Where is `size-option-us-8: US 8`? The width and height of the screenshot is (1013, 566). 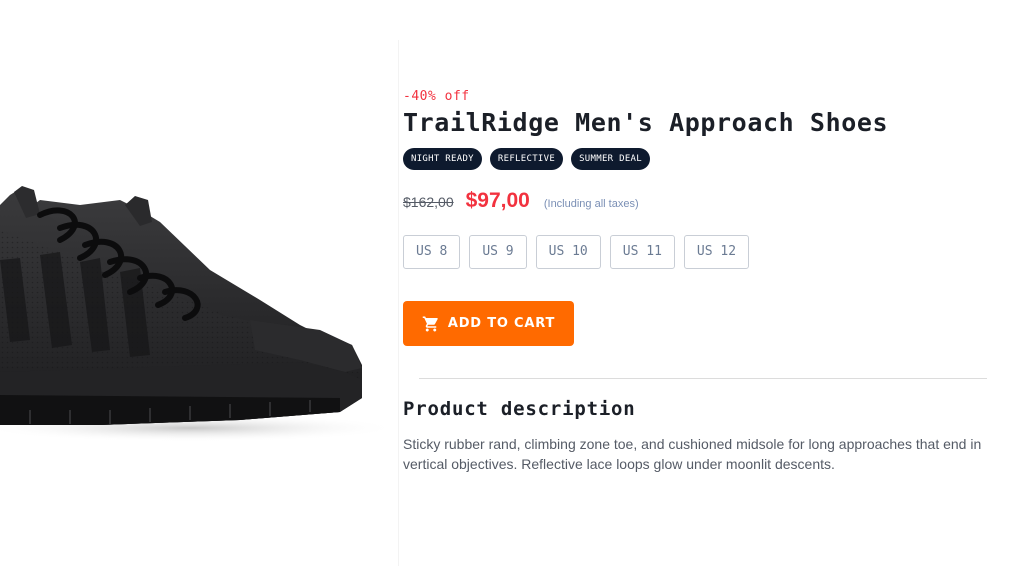
size-option-us-8: US 8 is located at coordinates (432, 252).